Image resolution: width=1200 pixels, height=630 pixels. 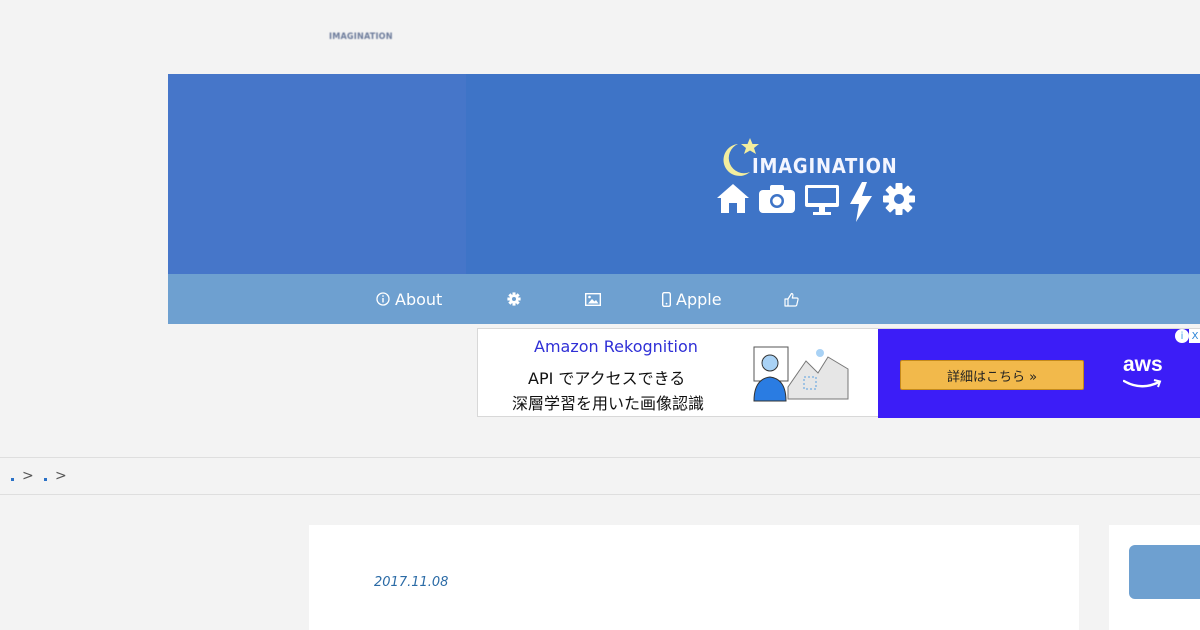 What do you see at coordinates (822, 200) in the screenshot?
I see `monitor-icon` at bounding box center [822, 200].